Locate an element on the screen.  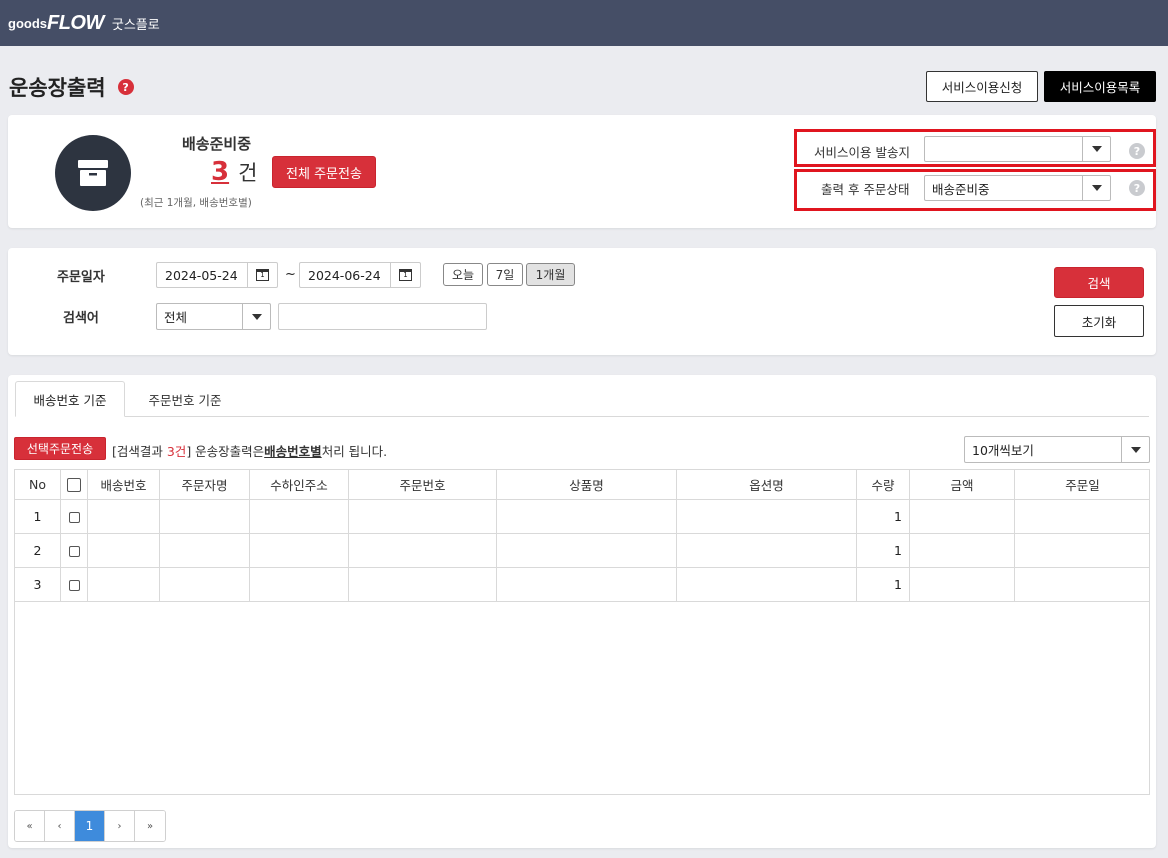
next-page-button: › is located at coordinates (120, 826).